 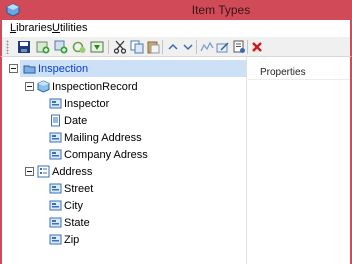 I want to click on edit-button, so click(x=223, y=47).